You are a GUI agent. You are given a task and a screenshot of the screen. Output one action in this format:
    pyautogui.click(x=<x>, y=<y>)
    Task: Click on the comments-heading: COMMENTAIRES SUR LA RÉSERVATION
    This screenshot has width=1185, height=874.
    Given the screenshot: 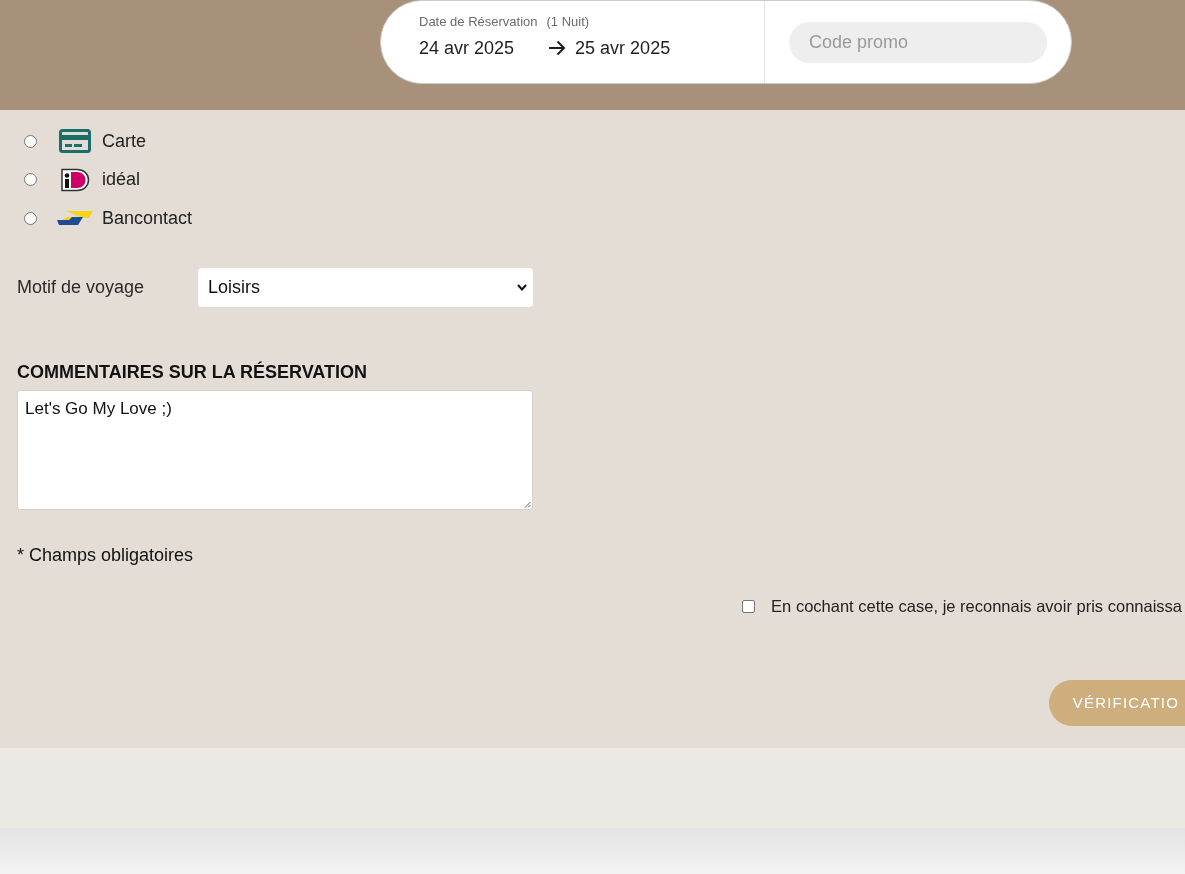 What is the action you would take?
    pyautogui.click(x=192, y=371)
    